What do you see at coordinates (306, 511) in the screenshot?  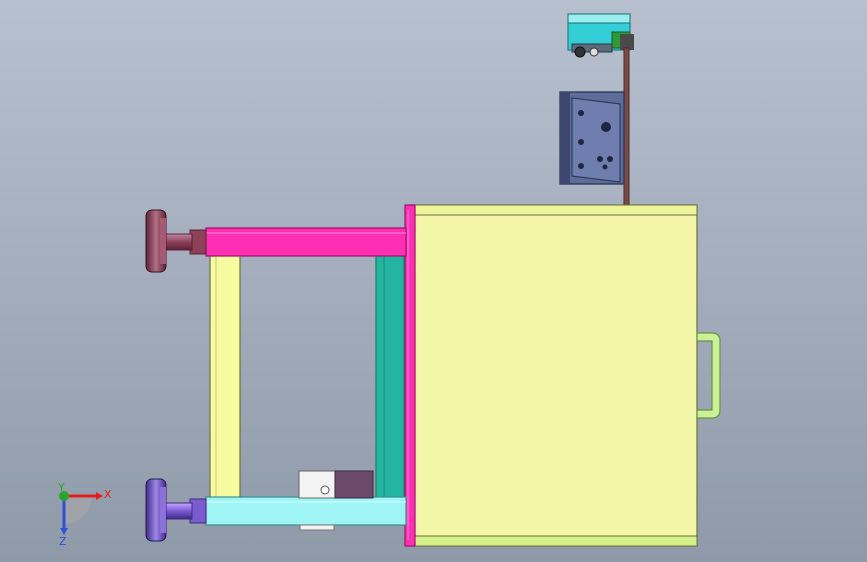 I see `frame-bottom-rail` at bounding box center [306, 511].